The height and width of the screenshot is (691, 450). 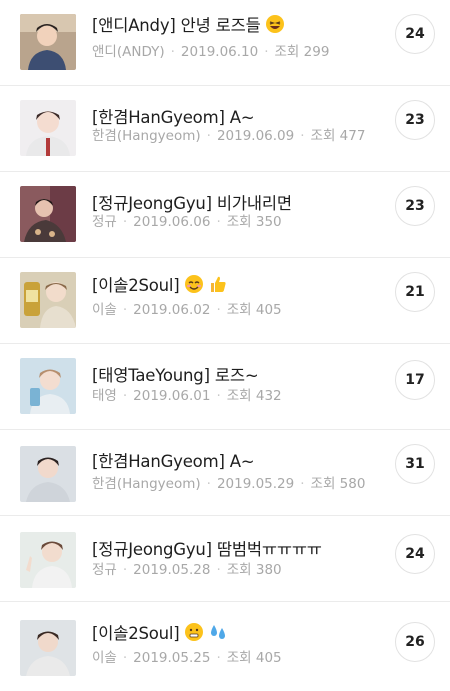 What do you see at coordinates (218, 634) in the screenshot?
I see `sweat-droplets-icon` at bounding box center [218, 634].